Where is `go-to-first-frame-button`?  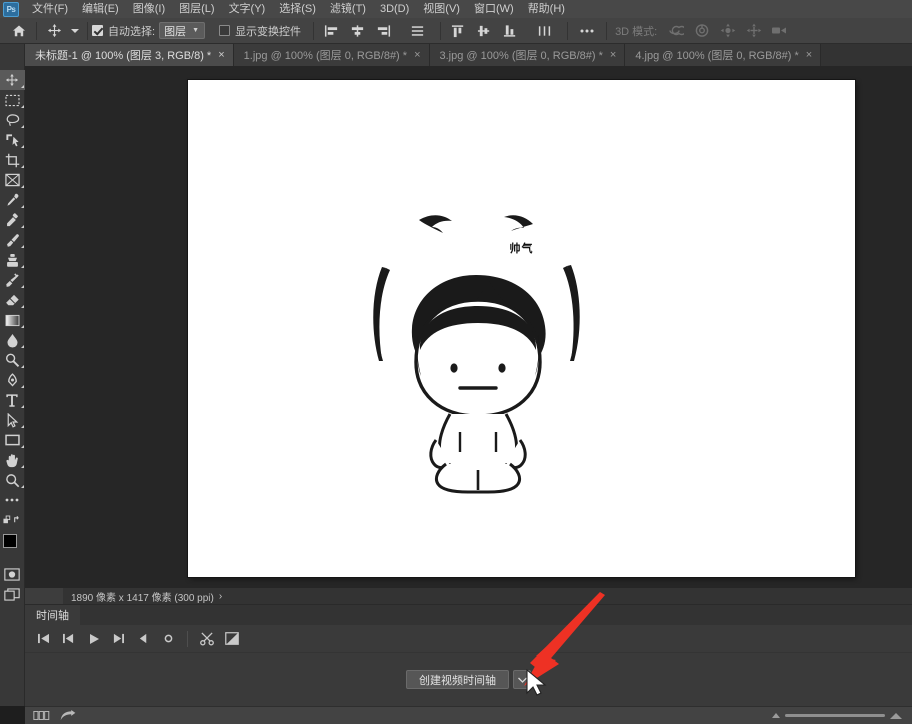
go-to-first-frame-button is located at coordinates (43, 639).